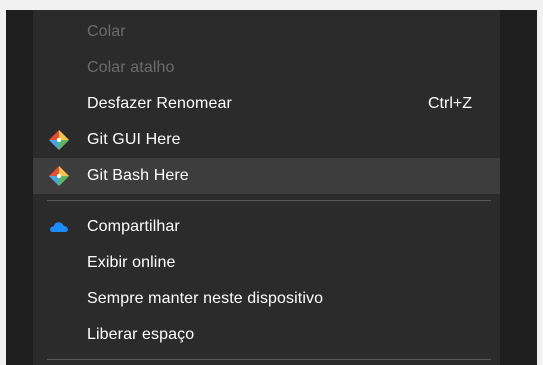 Image resolution: width=543 pixels, height=365 pixels. What do you see at coordinates (450, 103) in the screenshot?
I see `menu-item-shortcut: Ctrl+Z` at bounding box center [450, 103].